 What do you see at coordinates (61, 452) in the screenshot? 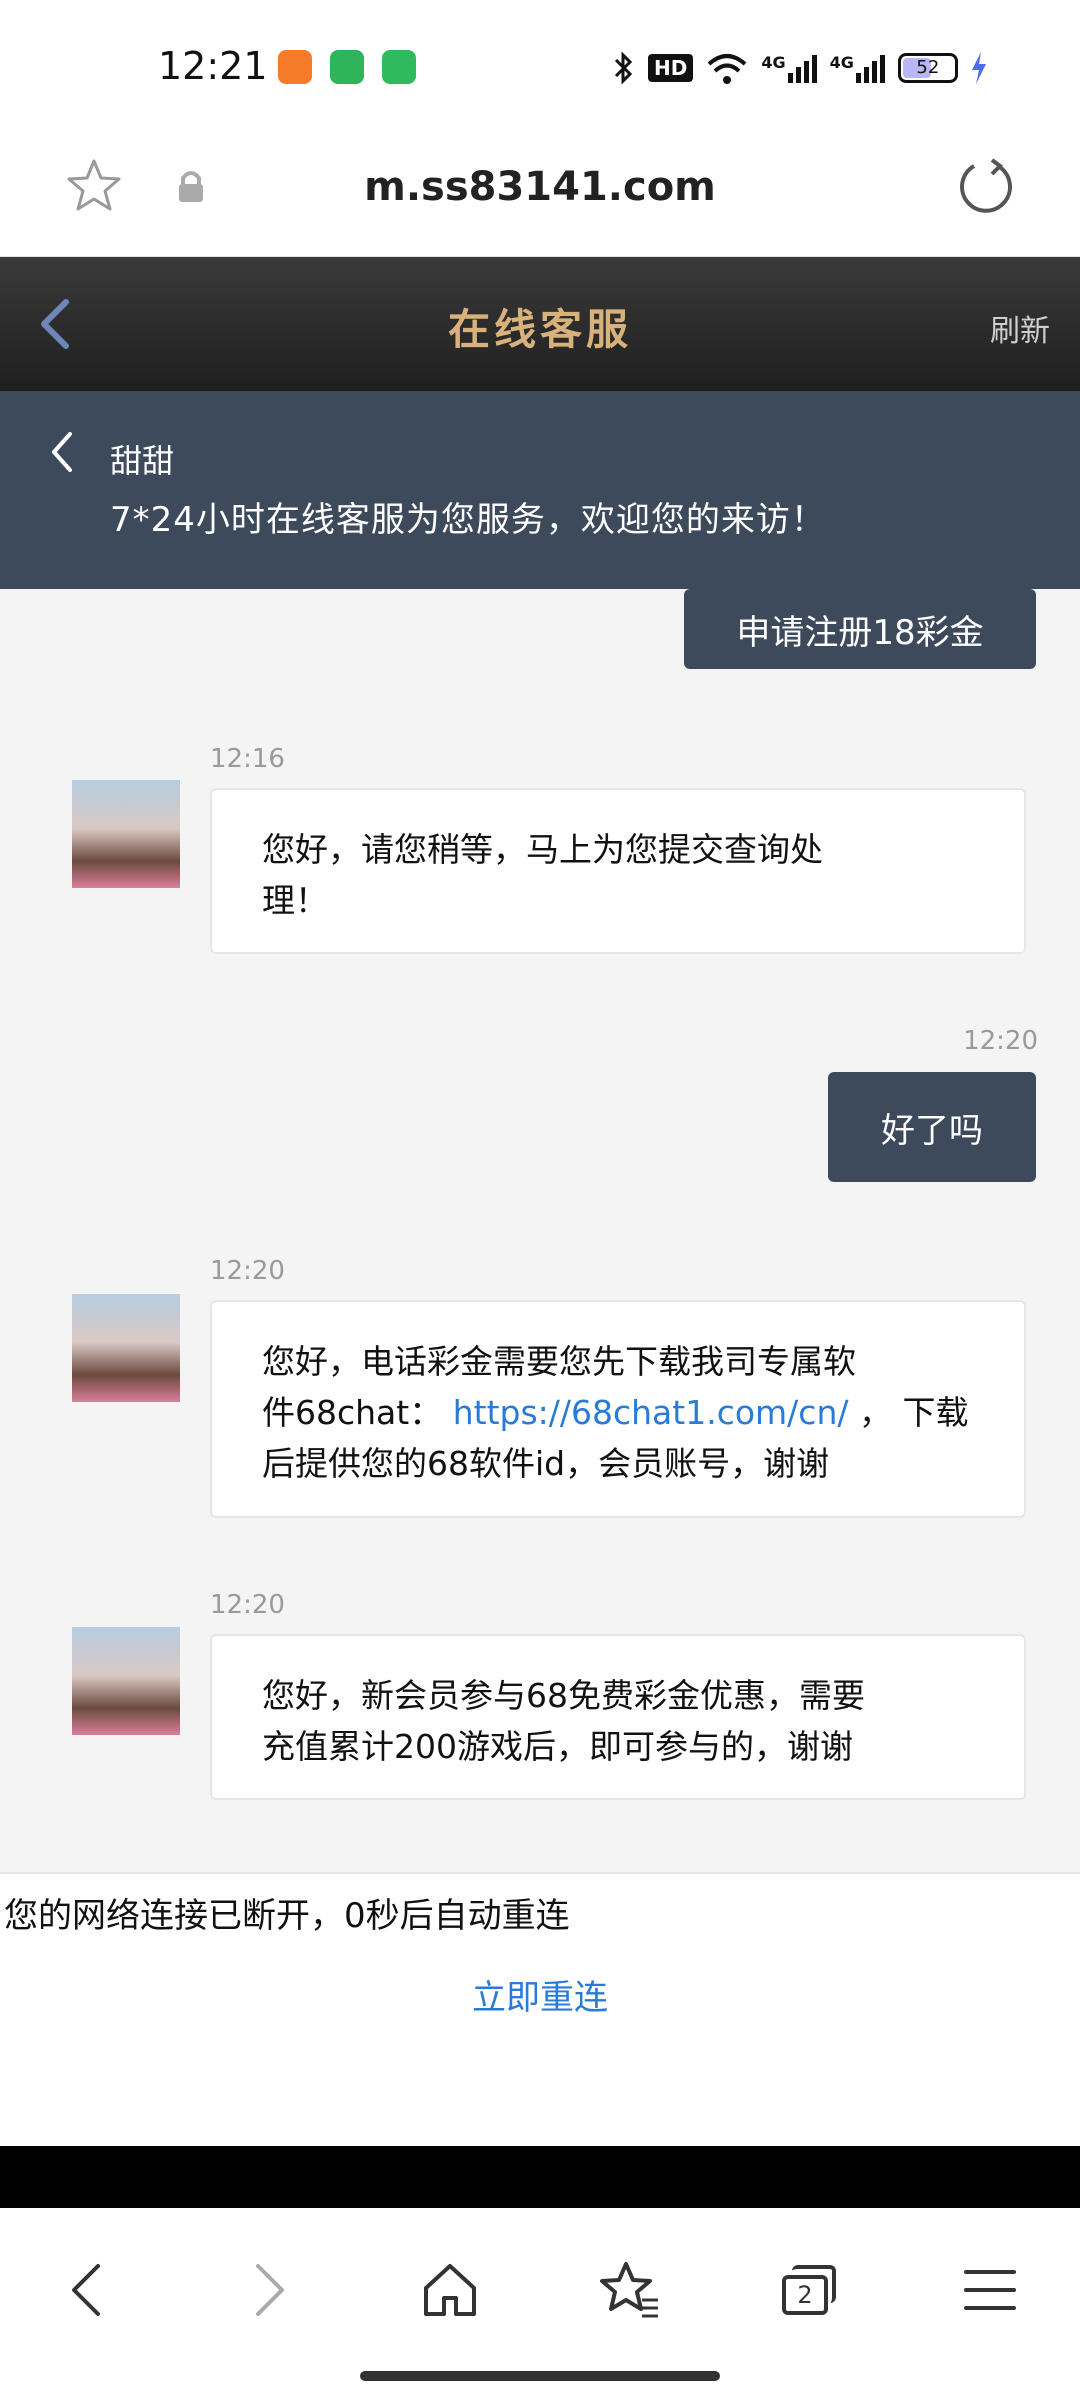
I see `agent-back-icon` at bounding box center [61, 452].